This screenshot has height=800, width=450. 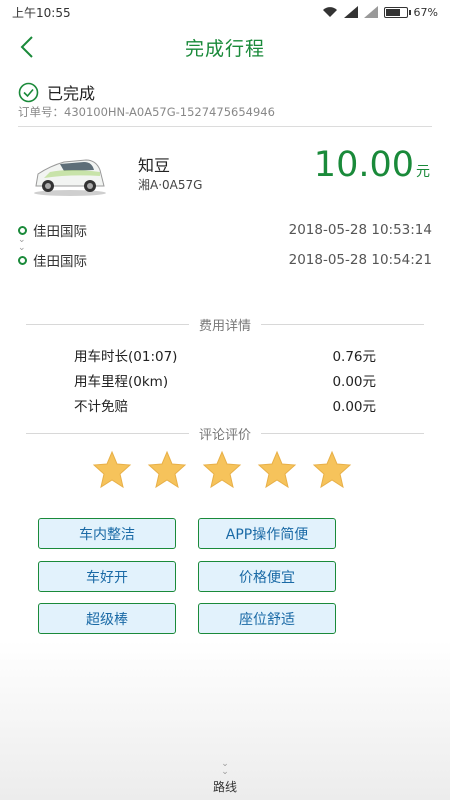 I want to click on rating-tag: 超级棒, so click(x=107, y=618).